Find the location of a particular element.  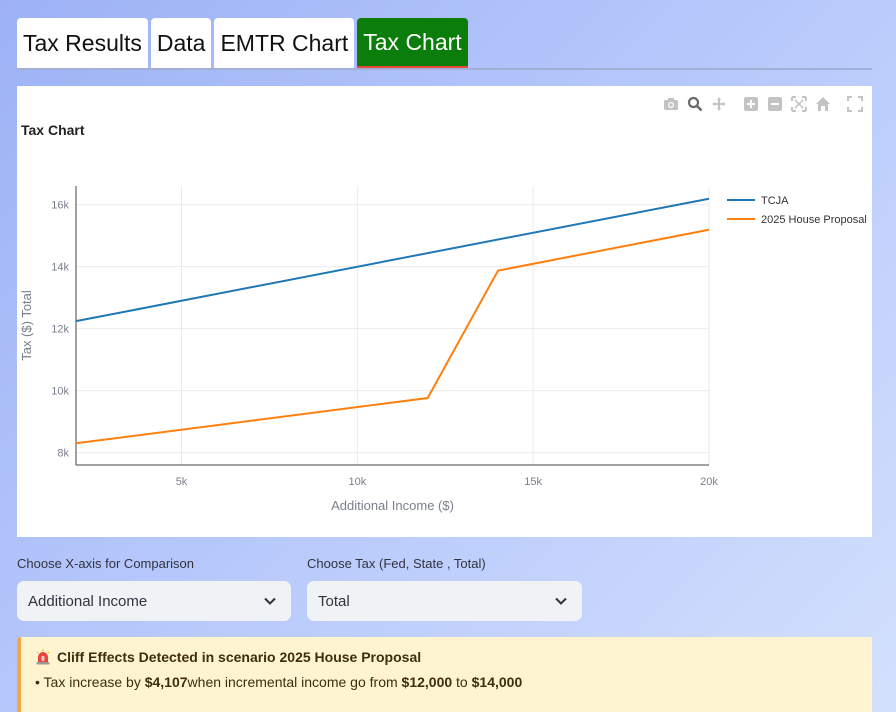

warning-to: $14,000 is located at coordinates (497, 682).